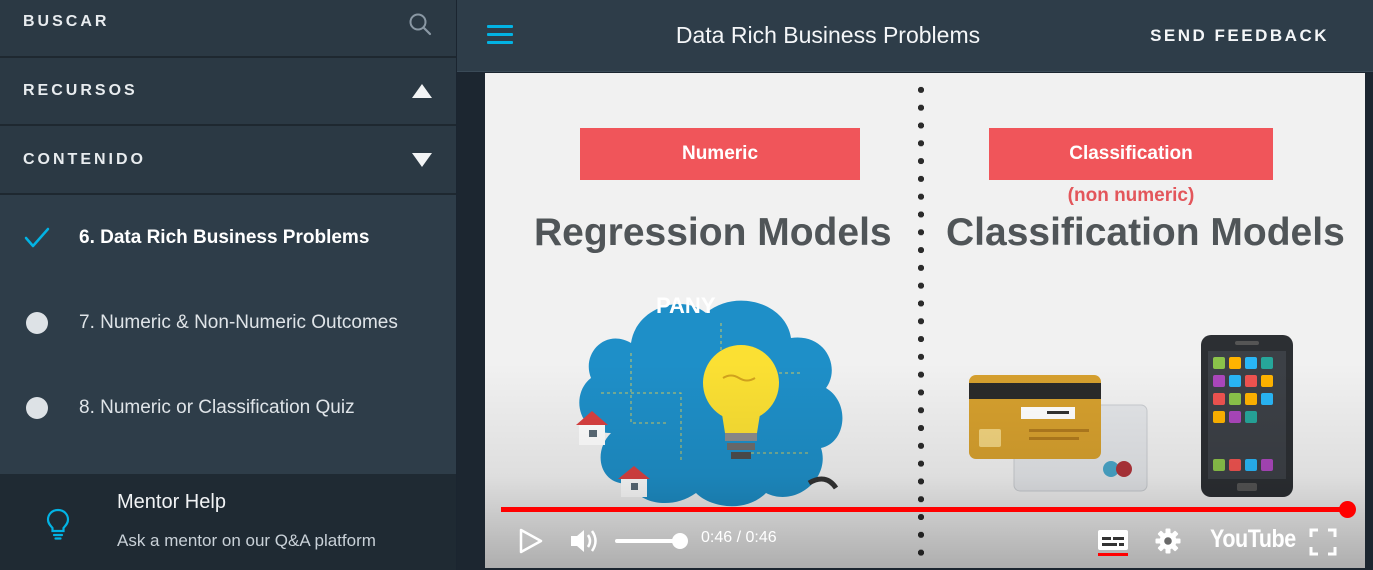 The width and height of the screenshot is (1373, 570). What do you see at coordinates (420, 26) in the screenshot?
I see `search-icon` at bounding box center [420, 26].